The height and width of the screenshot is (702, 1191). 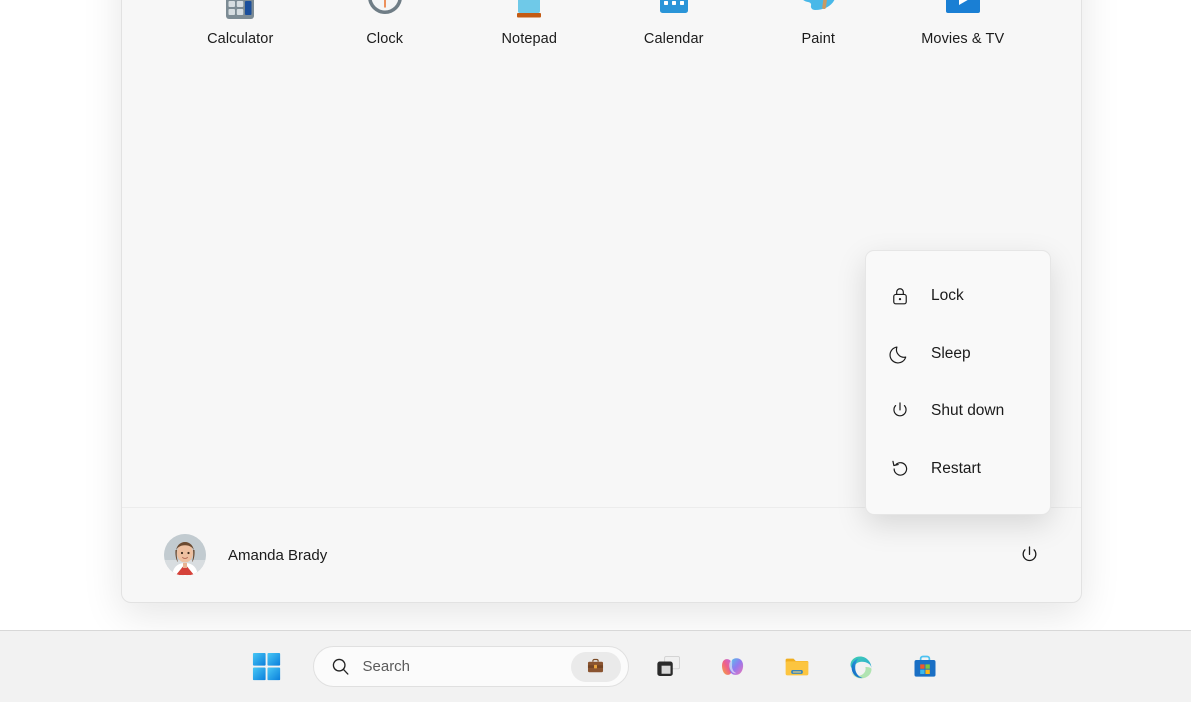 I want to click on app-tile-calendar: Calendar, so click(x=674, y=28).